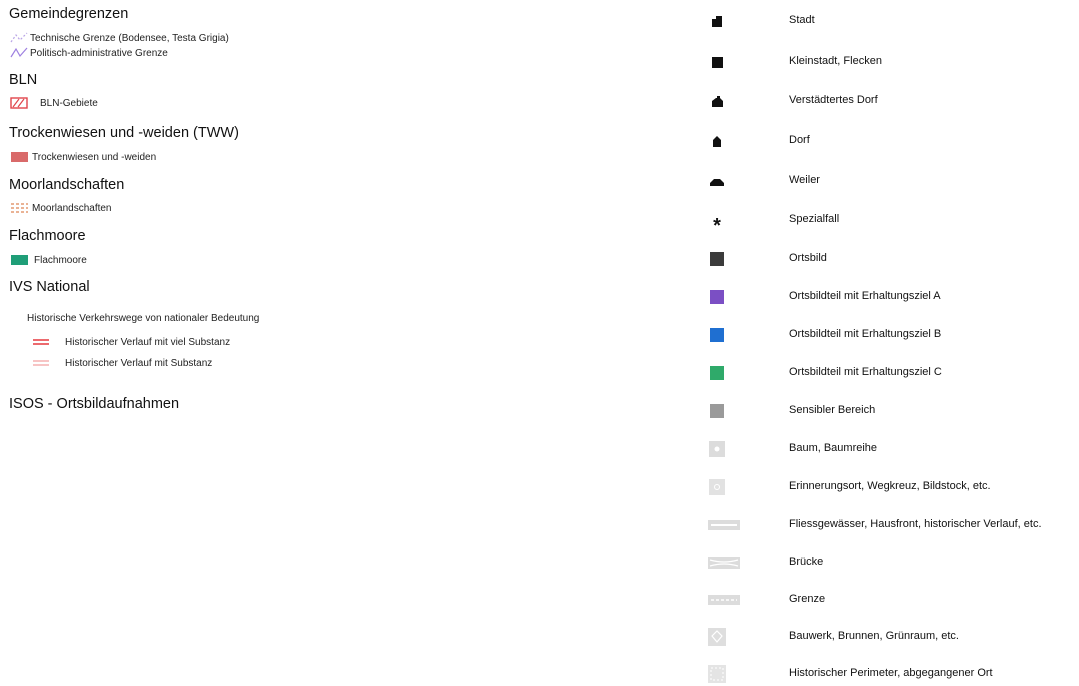  What do you see at coordinates (539, 141) in the screenshot?
I see `isos-row-dorf: Dorf` at bounding box center [539, 141].